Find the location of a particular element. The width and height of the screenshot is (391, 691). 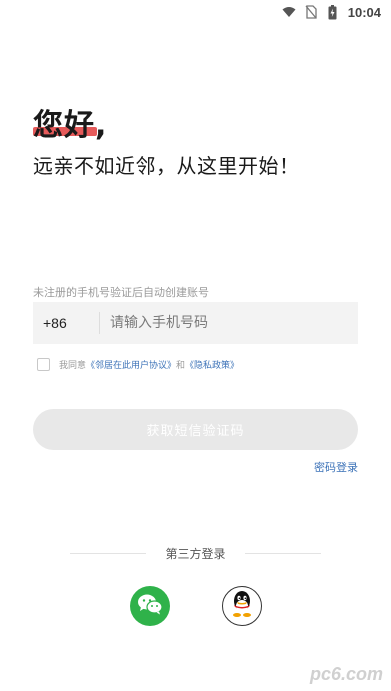

phone-field: +86 is located at coordinates (195, 323).